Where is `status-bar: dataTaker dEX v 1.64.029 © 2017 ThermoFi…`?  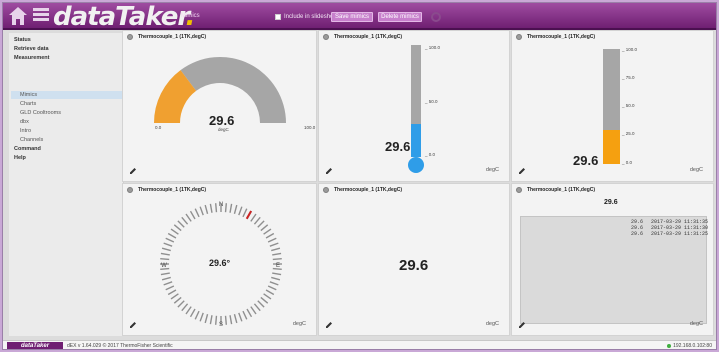
status-bar: dataTaker dEX v 1.64.029 © 2017 ThermoFi… is located at coordinates (359, 344).